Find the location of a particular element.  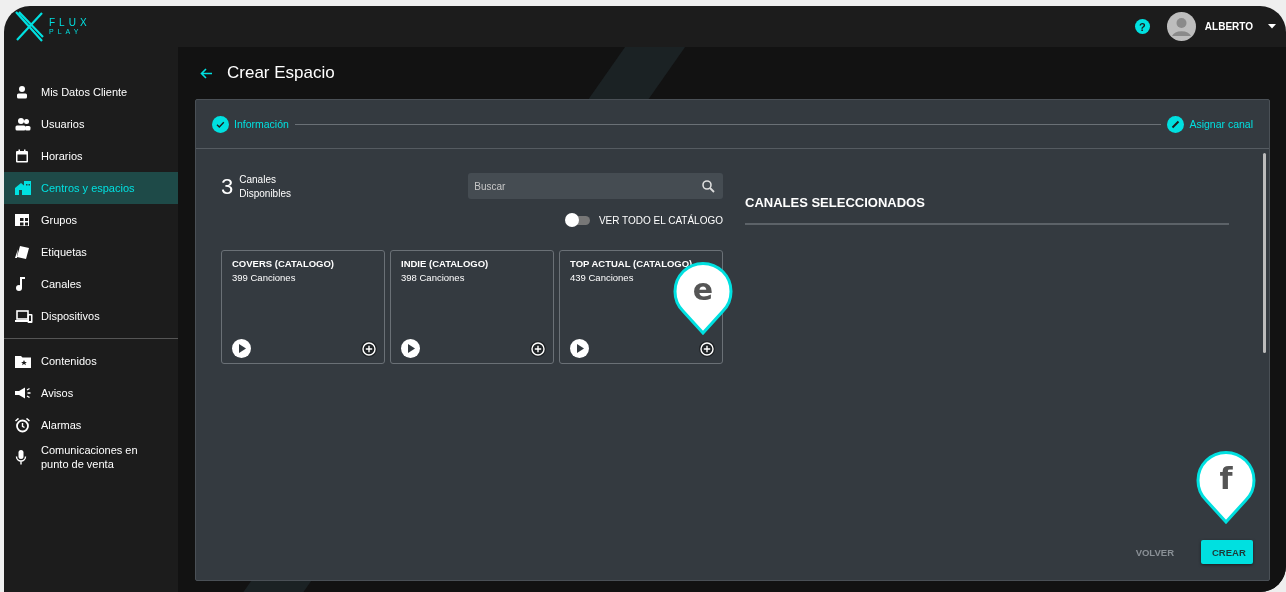

tags-icon is located at coordinates (23, 252).